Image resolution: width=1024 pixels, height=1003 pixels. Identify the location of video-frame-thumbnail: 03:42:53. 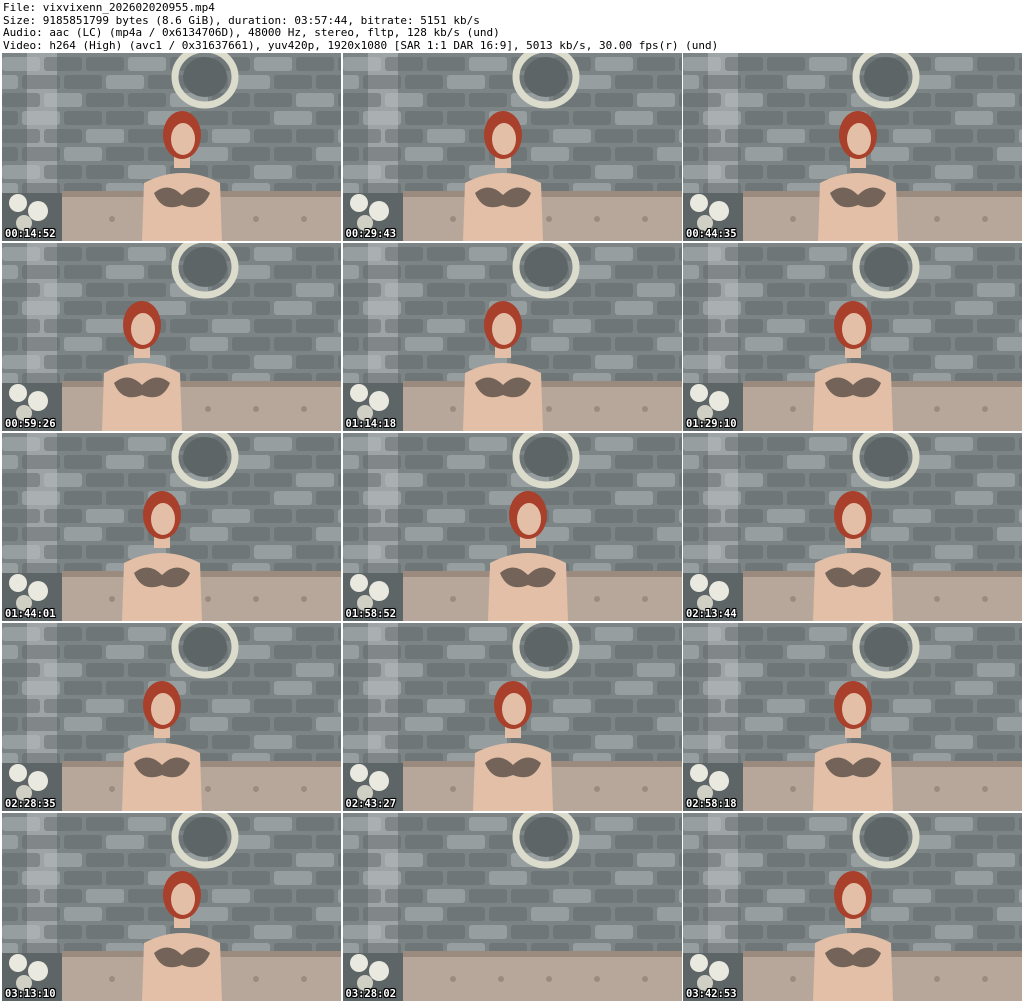
(852, 907).